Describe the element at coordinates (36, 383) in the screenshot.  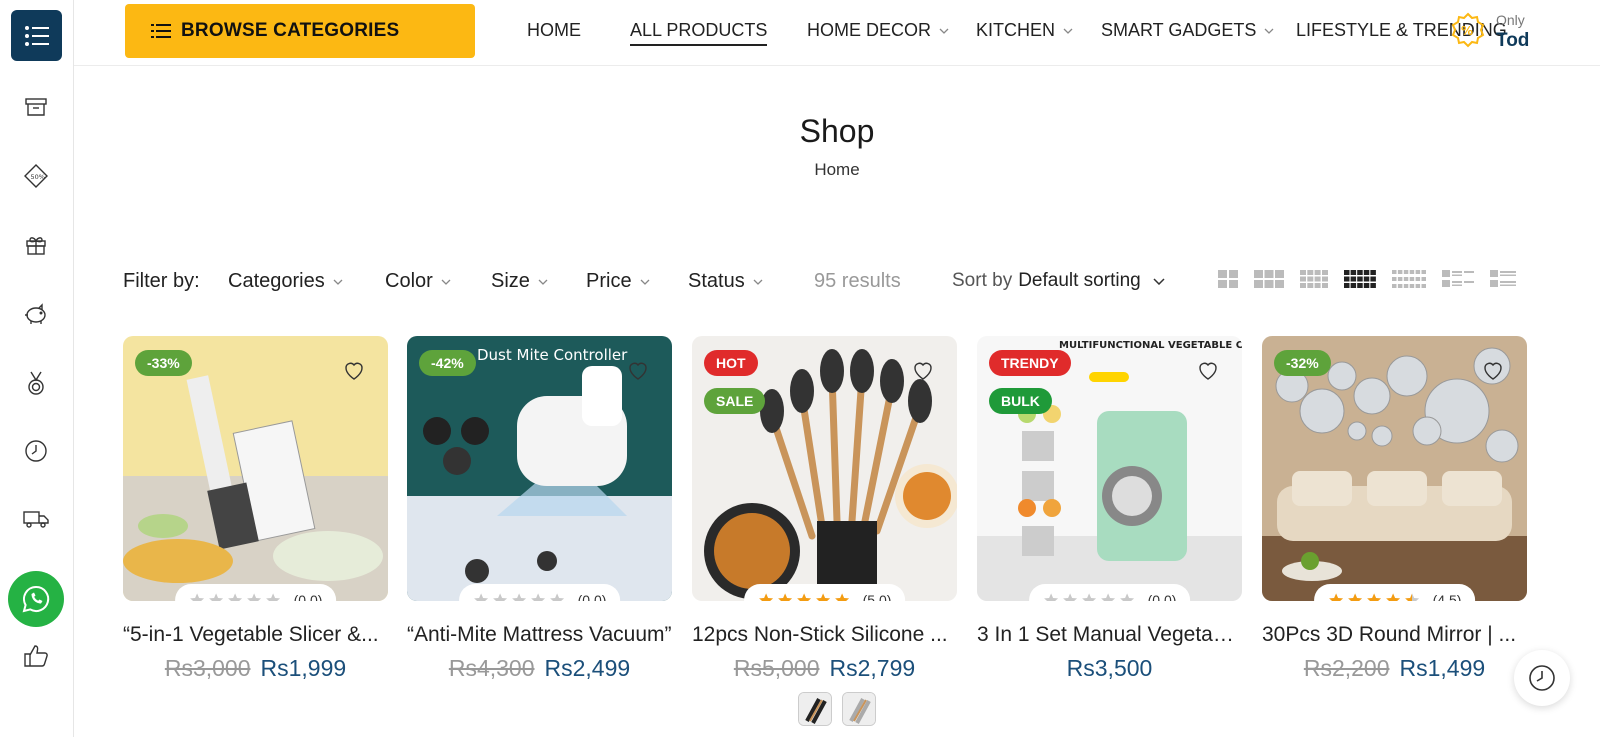
I see `medal-icon` at that location.